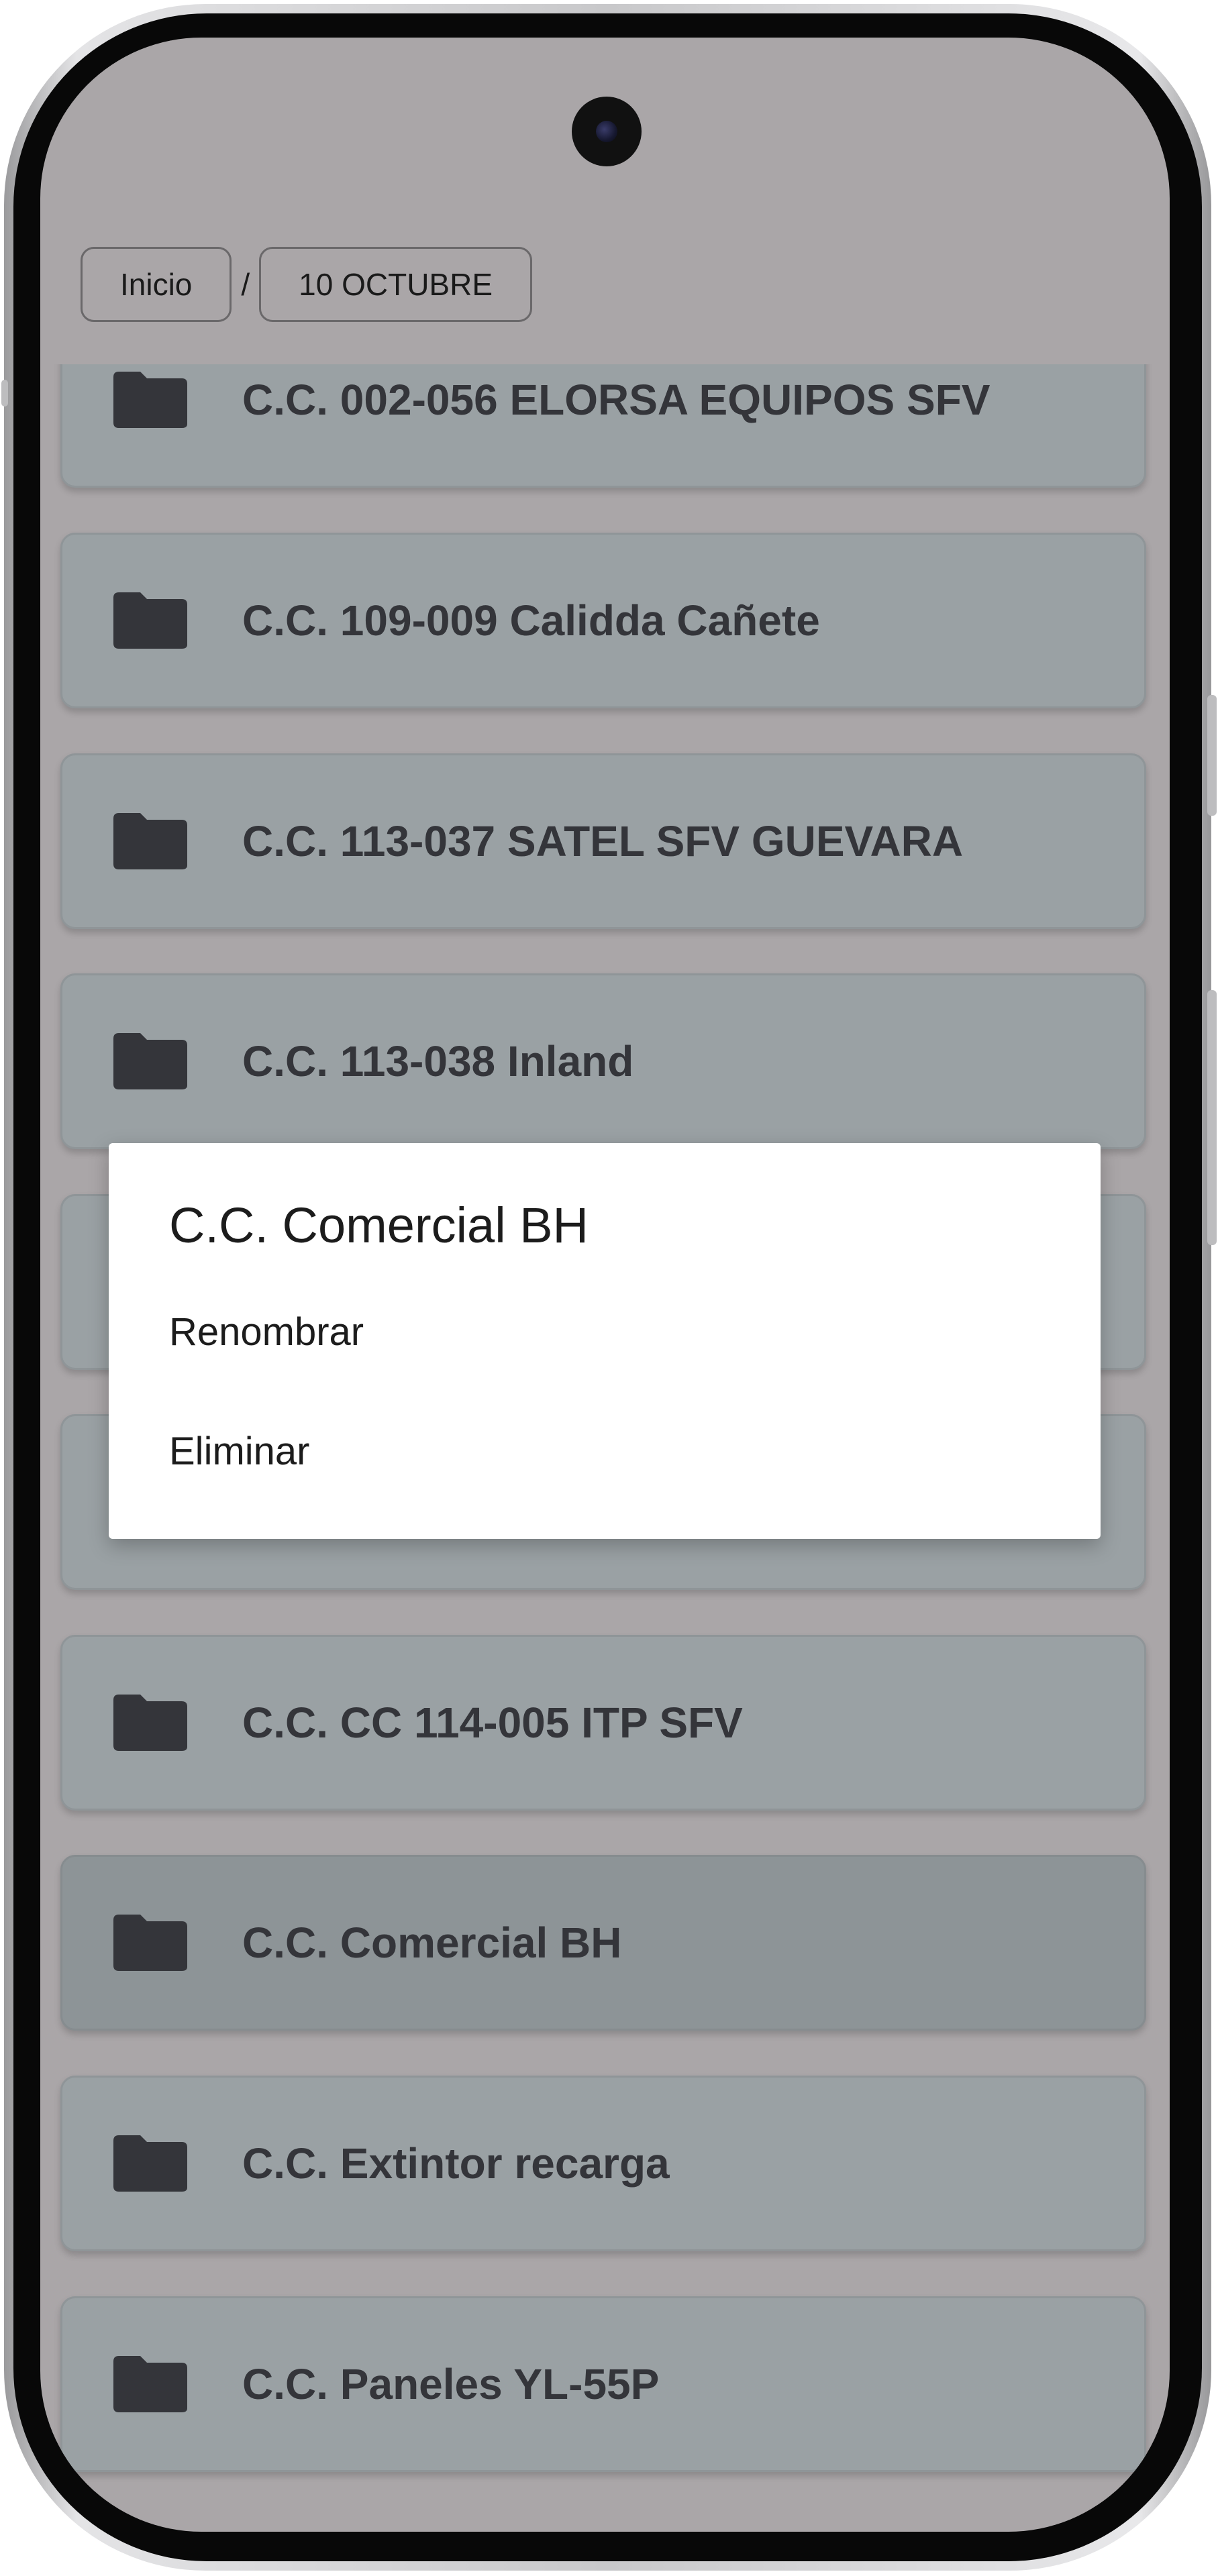 This screenshot has height=2576, width=1218. What do you see at coordinates (240, 1451) in the screenshot?
I see `delete-option: Eliminar` at bounding box center [240, 1451].